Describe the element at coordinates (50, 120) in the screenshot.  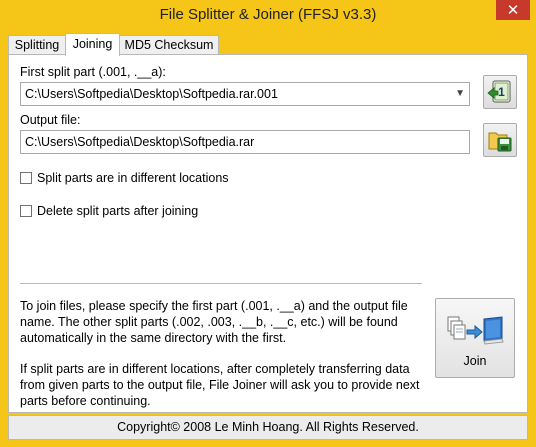
I see `output-file-label: Output file:` at that location.